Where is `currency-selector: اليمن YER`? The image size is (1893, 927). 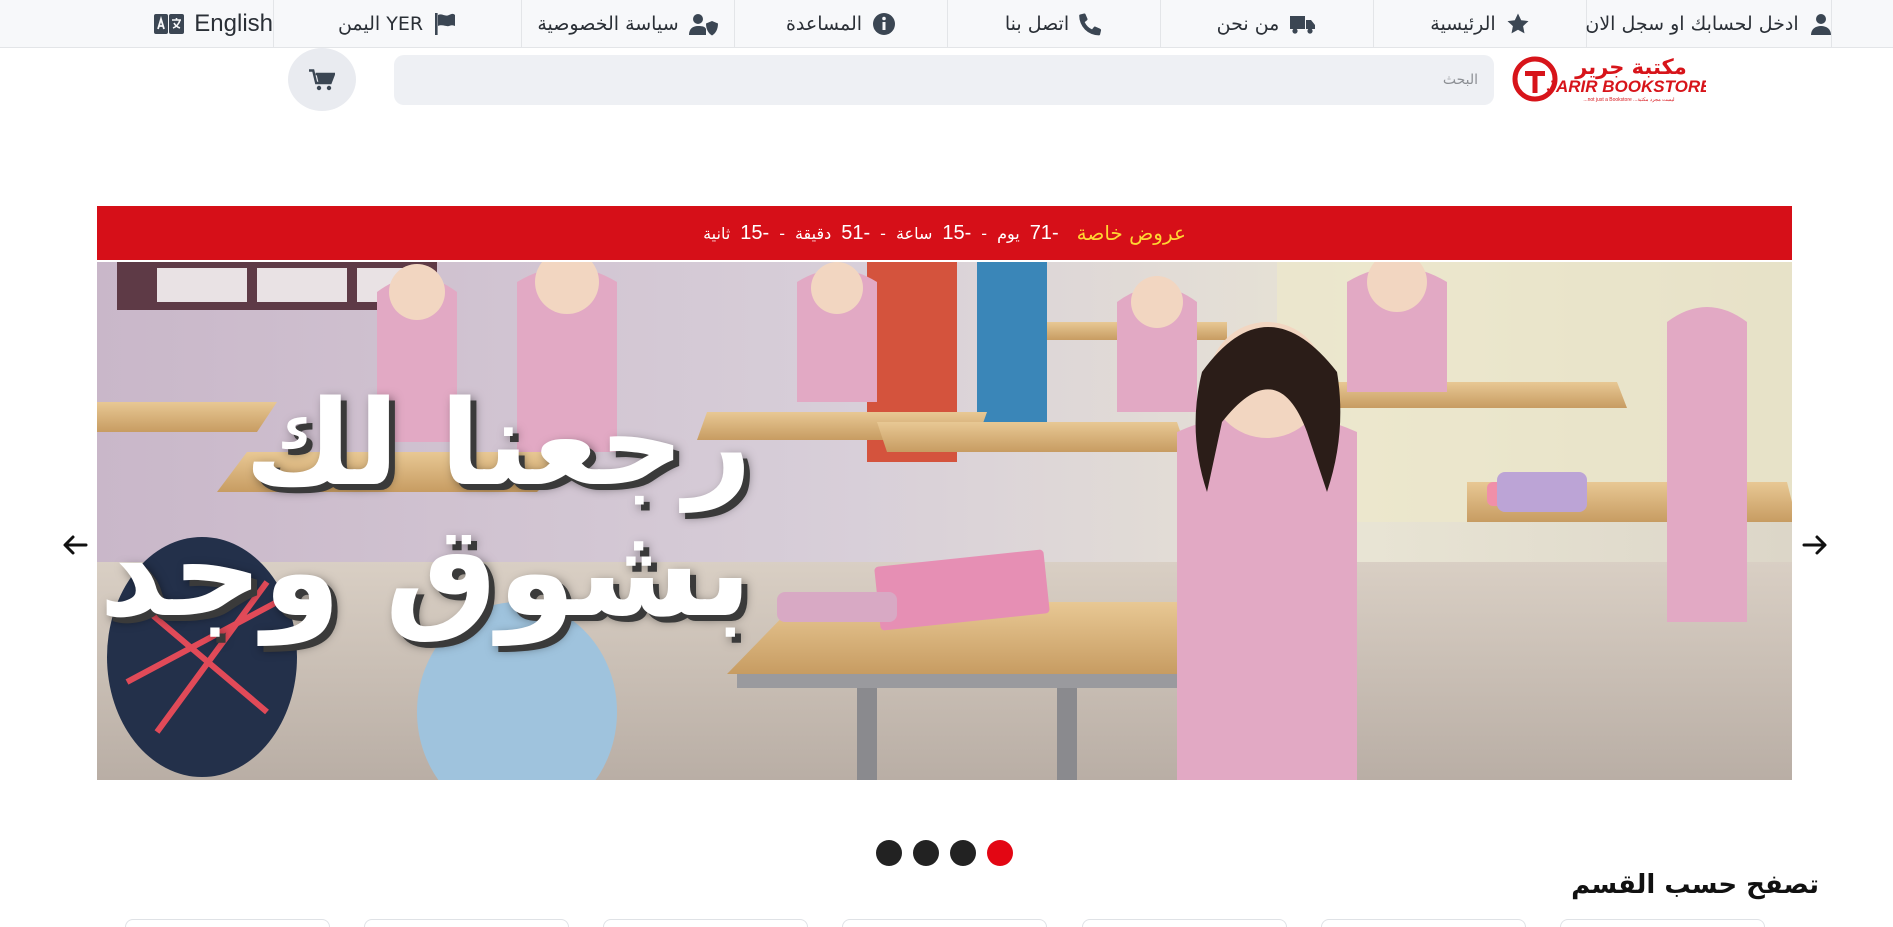
currency-selector: اليمن YER is located at coordinates (397, 24).